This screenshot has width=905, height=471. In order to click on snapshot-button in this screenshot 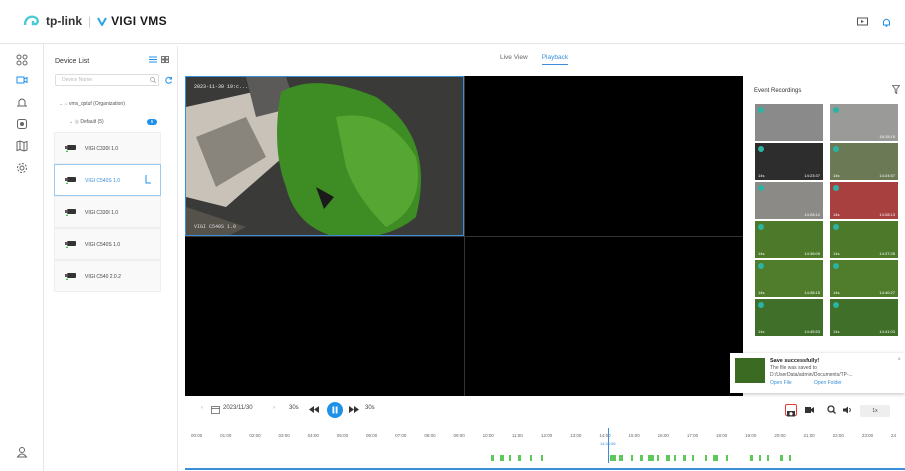, I will do `click(791, 410)`.